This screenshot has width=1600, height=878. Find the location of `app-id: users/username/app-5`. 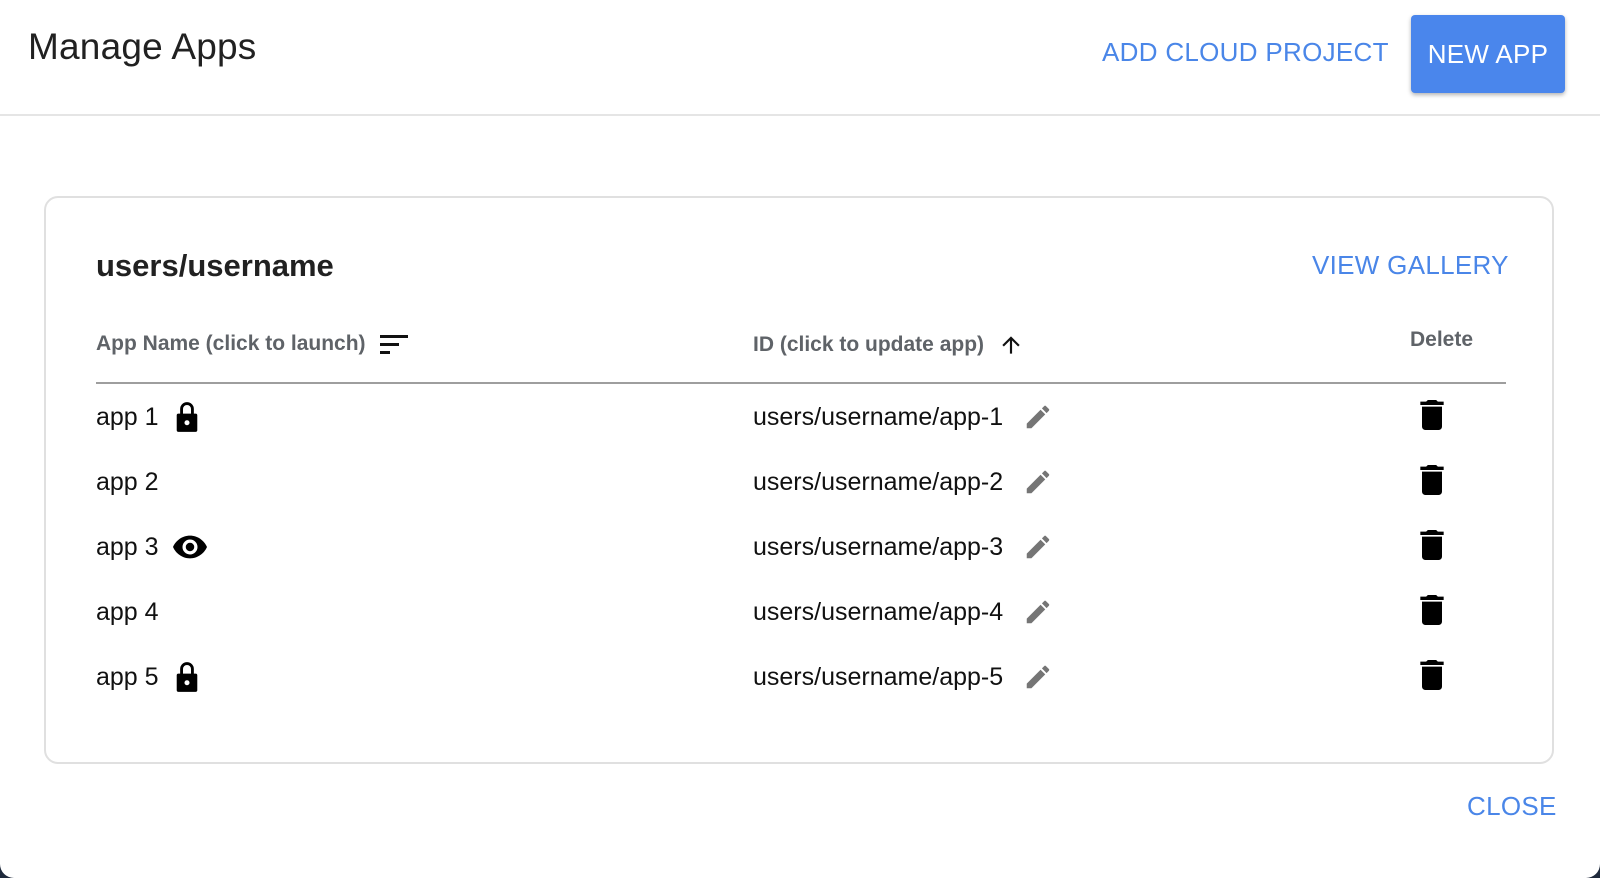

app-id: users/username/app-5 is located at coordinates (878, 677).